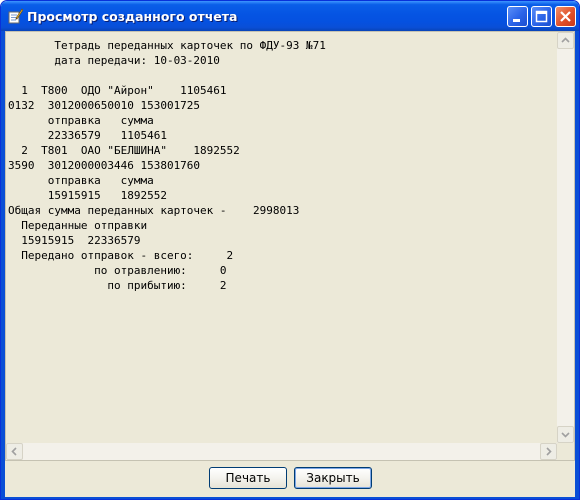  Describe the element at coordinates (74, 240) in the screenshot. I see `report-line: 15915915 22336579` at that location.